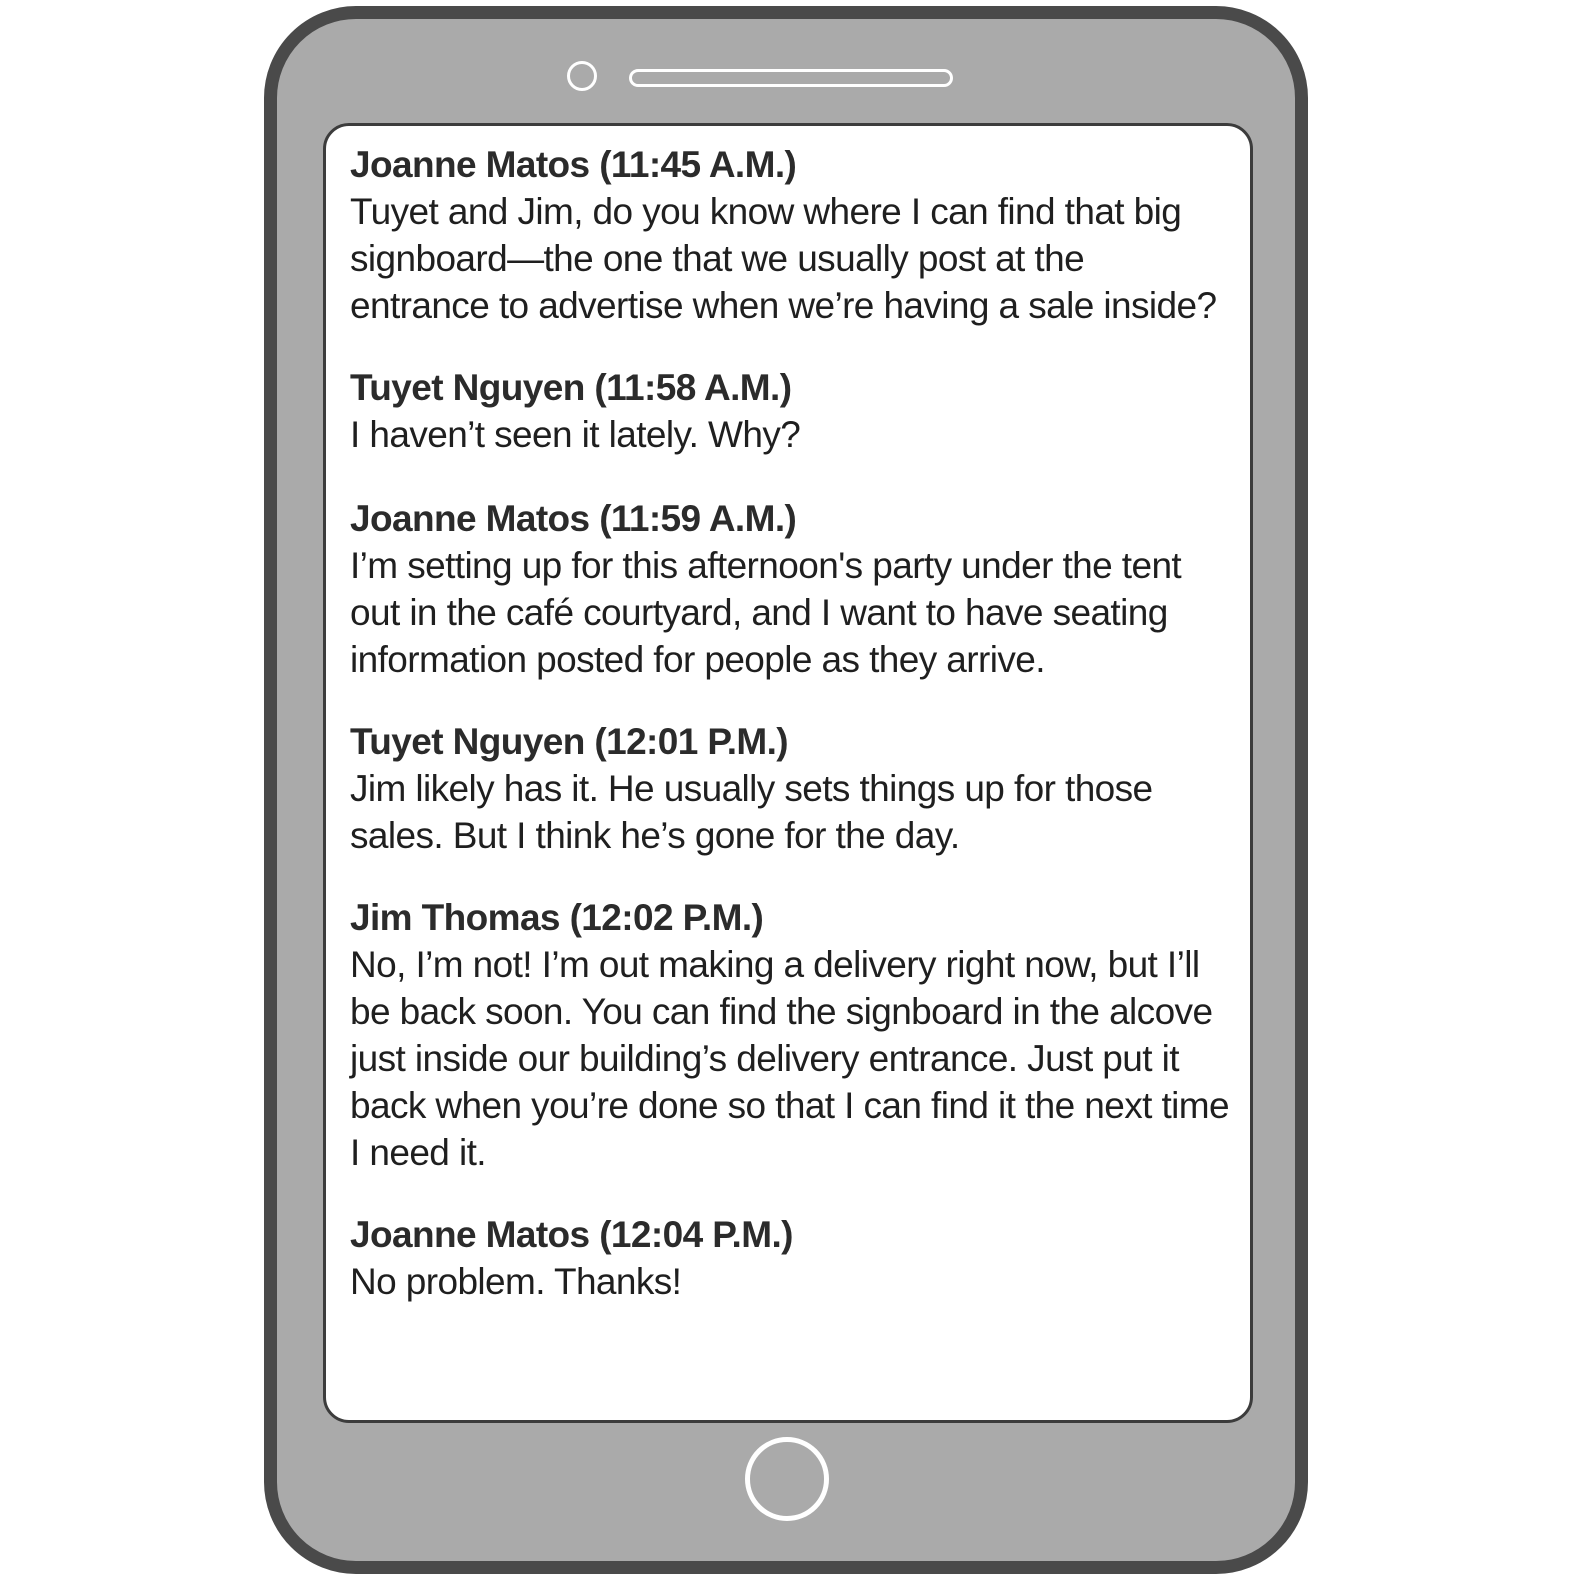 Image resolution: width=1592 pixels, height=1588 pixels. Describe the element at coordinates (791, 78) in the screenshot. I see `speaker-icon` at that location.